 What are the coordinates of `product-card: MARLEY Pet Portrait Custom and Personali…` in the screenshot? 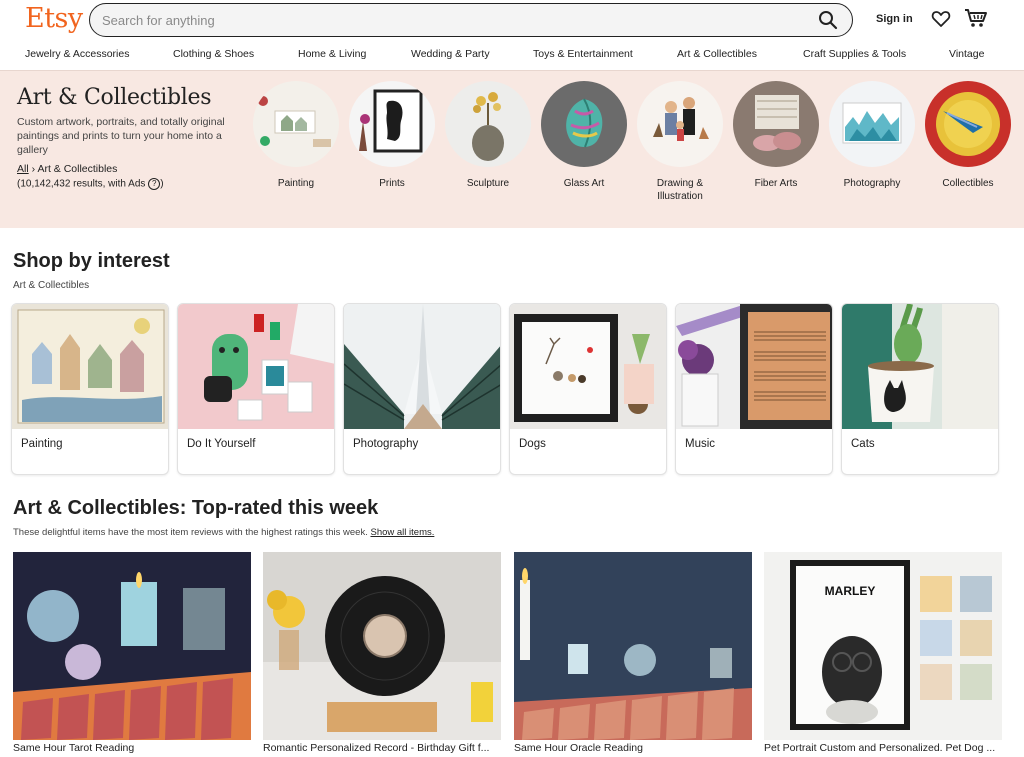 It's located at (883, 654).